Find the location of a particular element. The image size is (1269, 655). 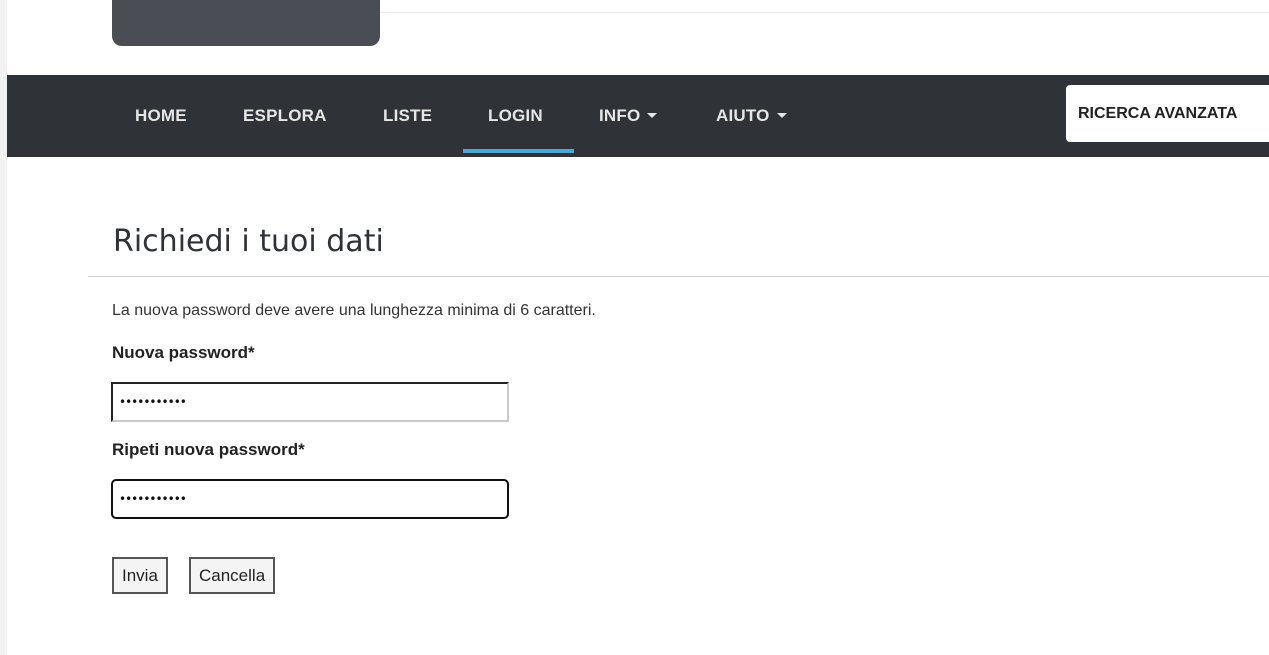

nav-active-indicator is located at coordinates (518, 151).